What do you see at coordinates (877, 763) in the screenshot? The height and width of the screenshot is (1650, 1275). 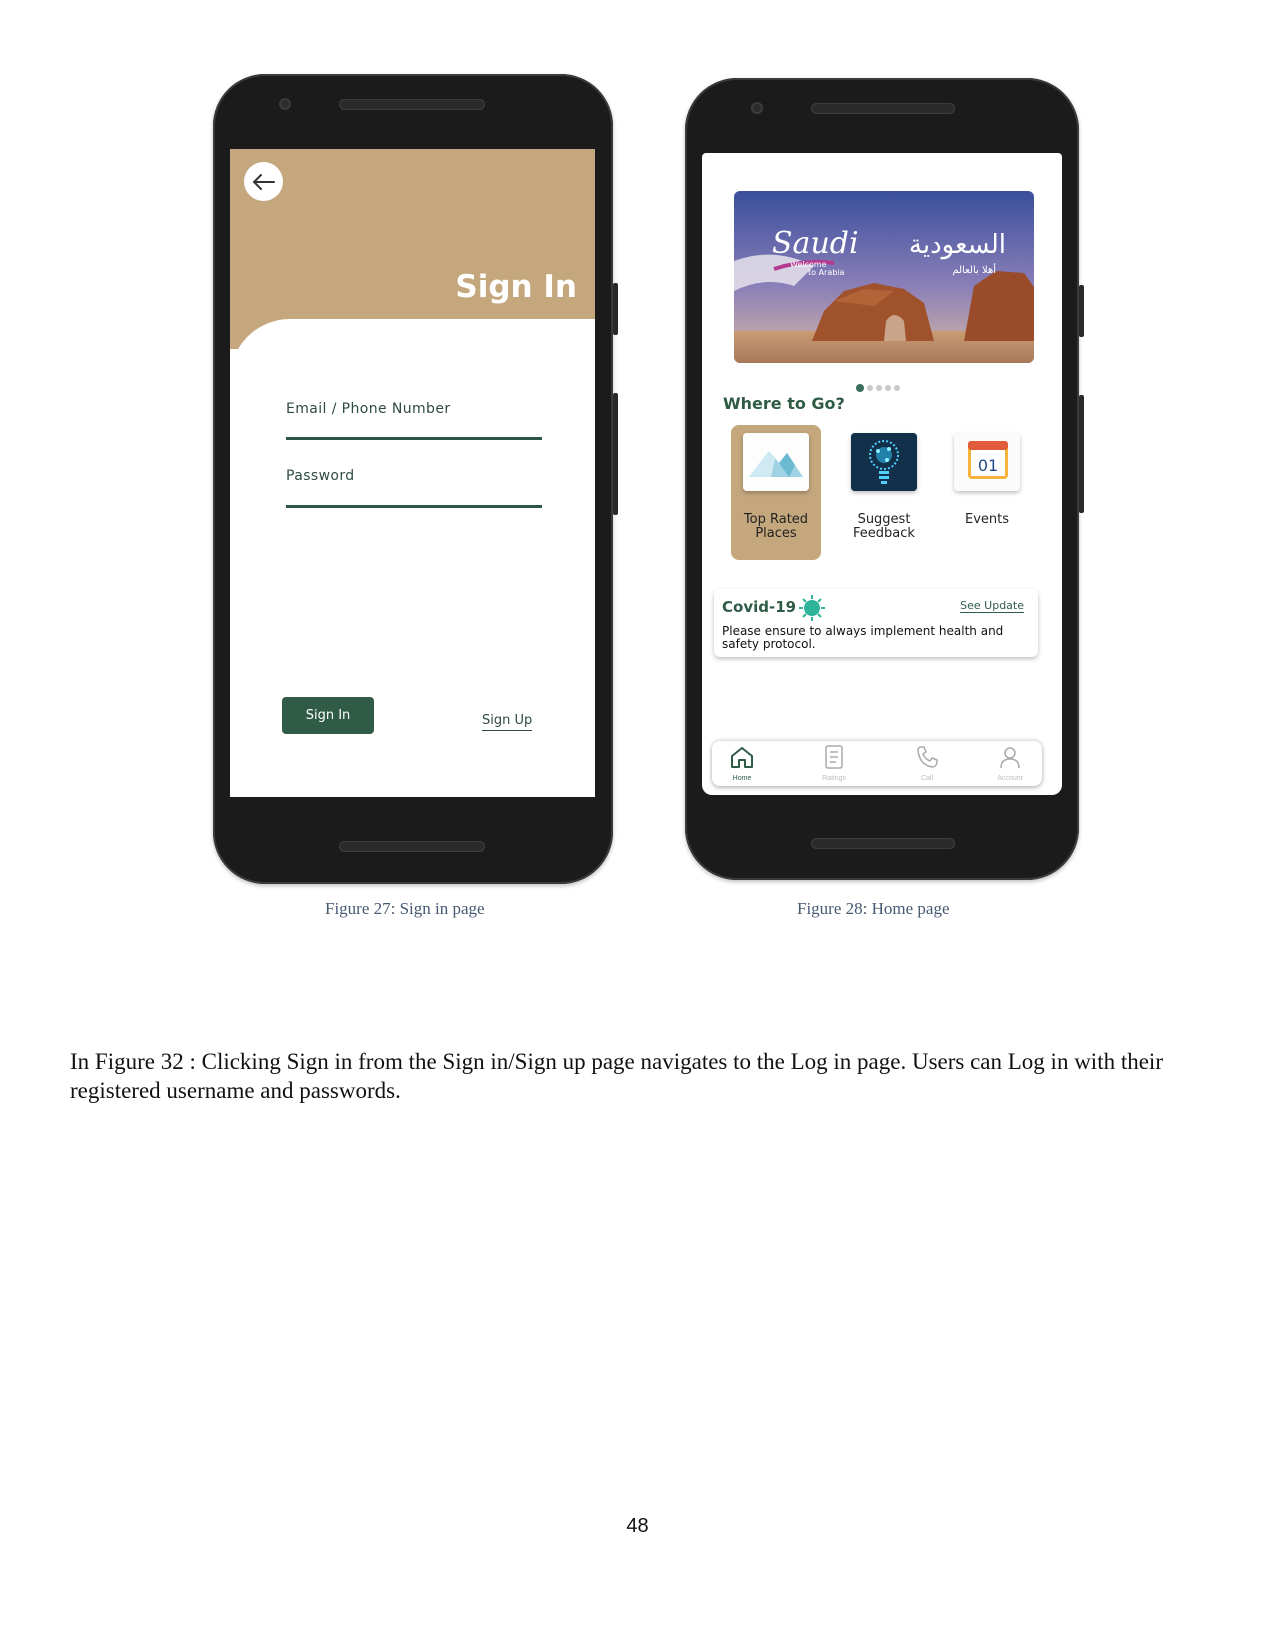 I see `bottom-tab-bar: Home Ratings Call Account` at bounding box center [877, 763].